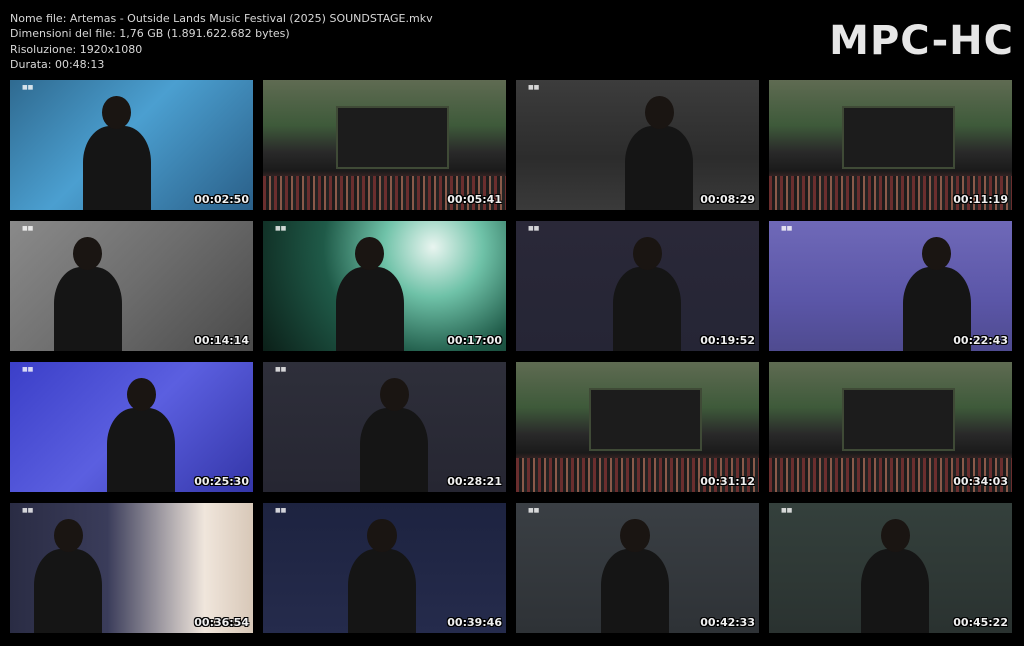 Image resolution: width=1024 pixels, height=646 pixels. I want to click on thumbnail-6: ■■ 00:17:00, so click(384, 286).